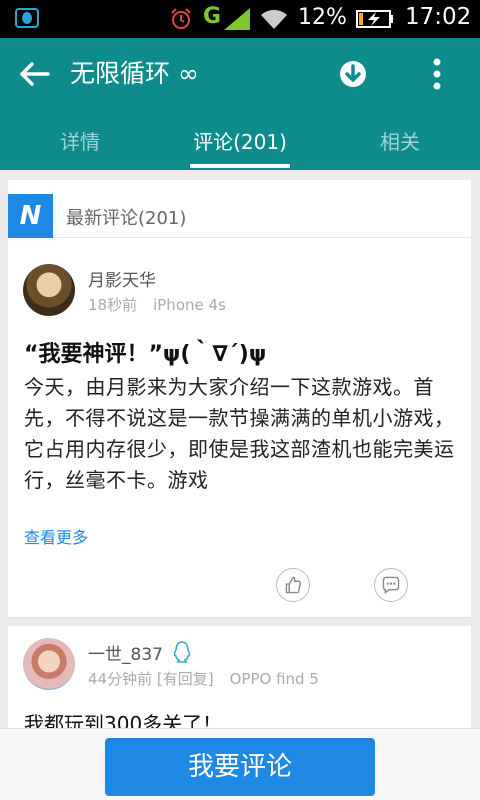 Image resolution: width=480 pixels, height=800 pixels. What do you see at coordinates (80, 146) in the screenshot?
I see `tab-details: 详情` at bounding box center [80, 146].